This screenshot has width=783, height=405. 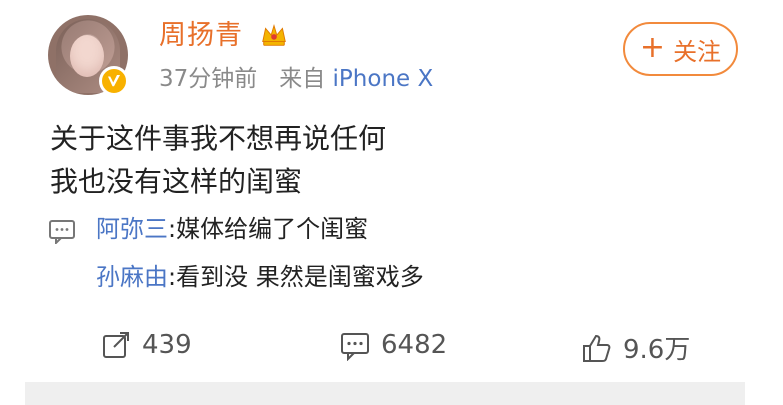 I want to click on comment-text: 孙麻由:看到没 果然是闺蜜戏多, so click(x=260, y=277).